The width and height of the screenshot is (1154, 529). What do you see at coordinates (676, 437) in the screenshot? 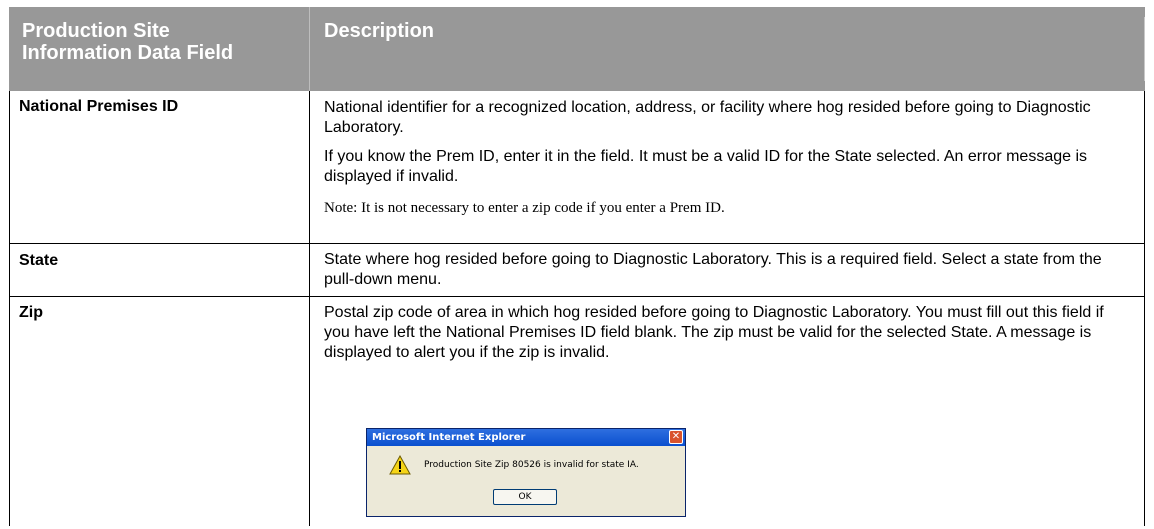
I see `close-icon: ✕` at bounding box center [676, 437].